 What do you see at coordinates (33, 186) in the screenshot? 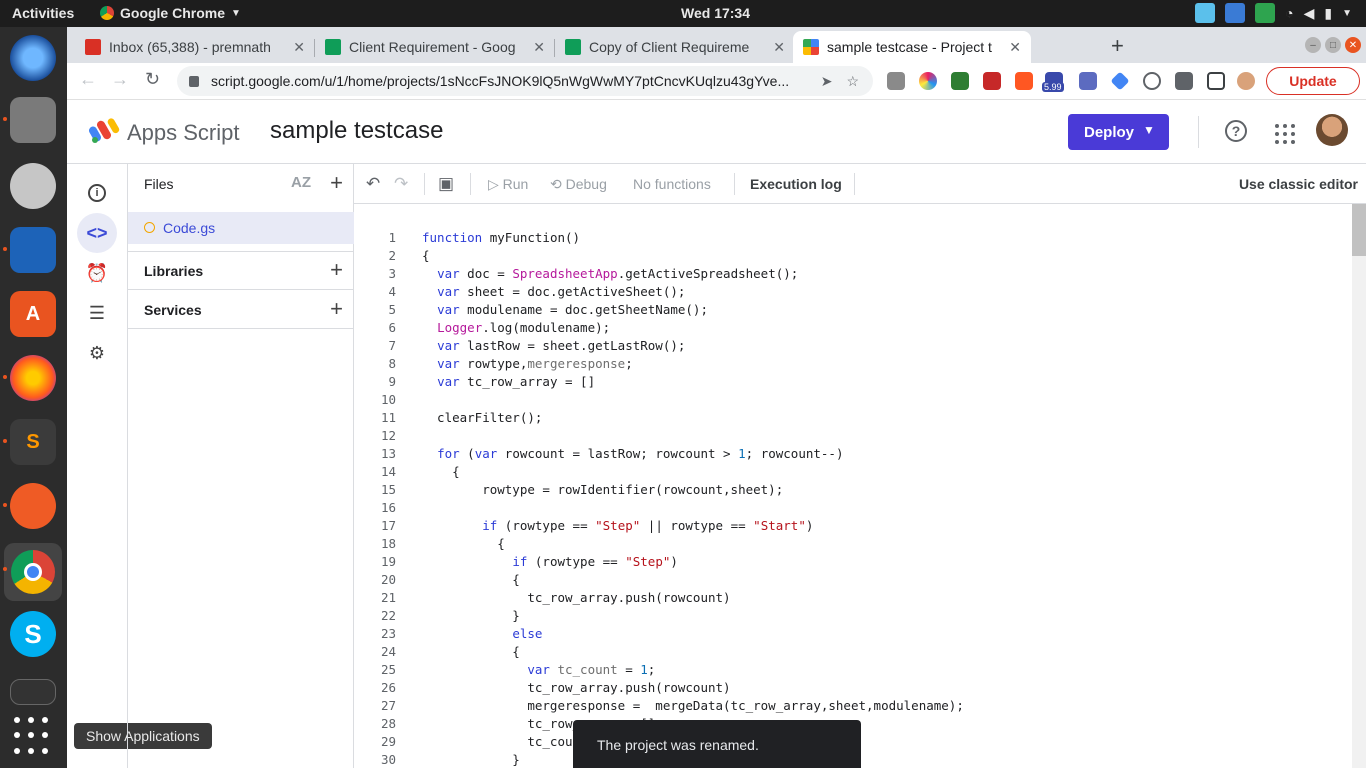
I see `speaker-app-icon` at bounding box center [33, 186].